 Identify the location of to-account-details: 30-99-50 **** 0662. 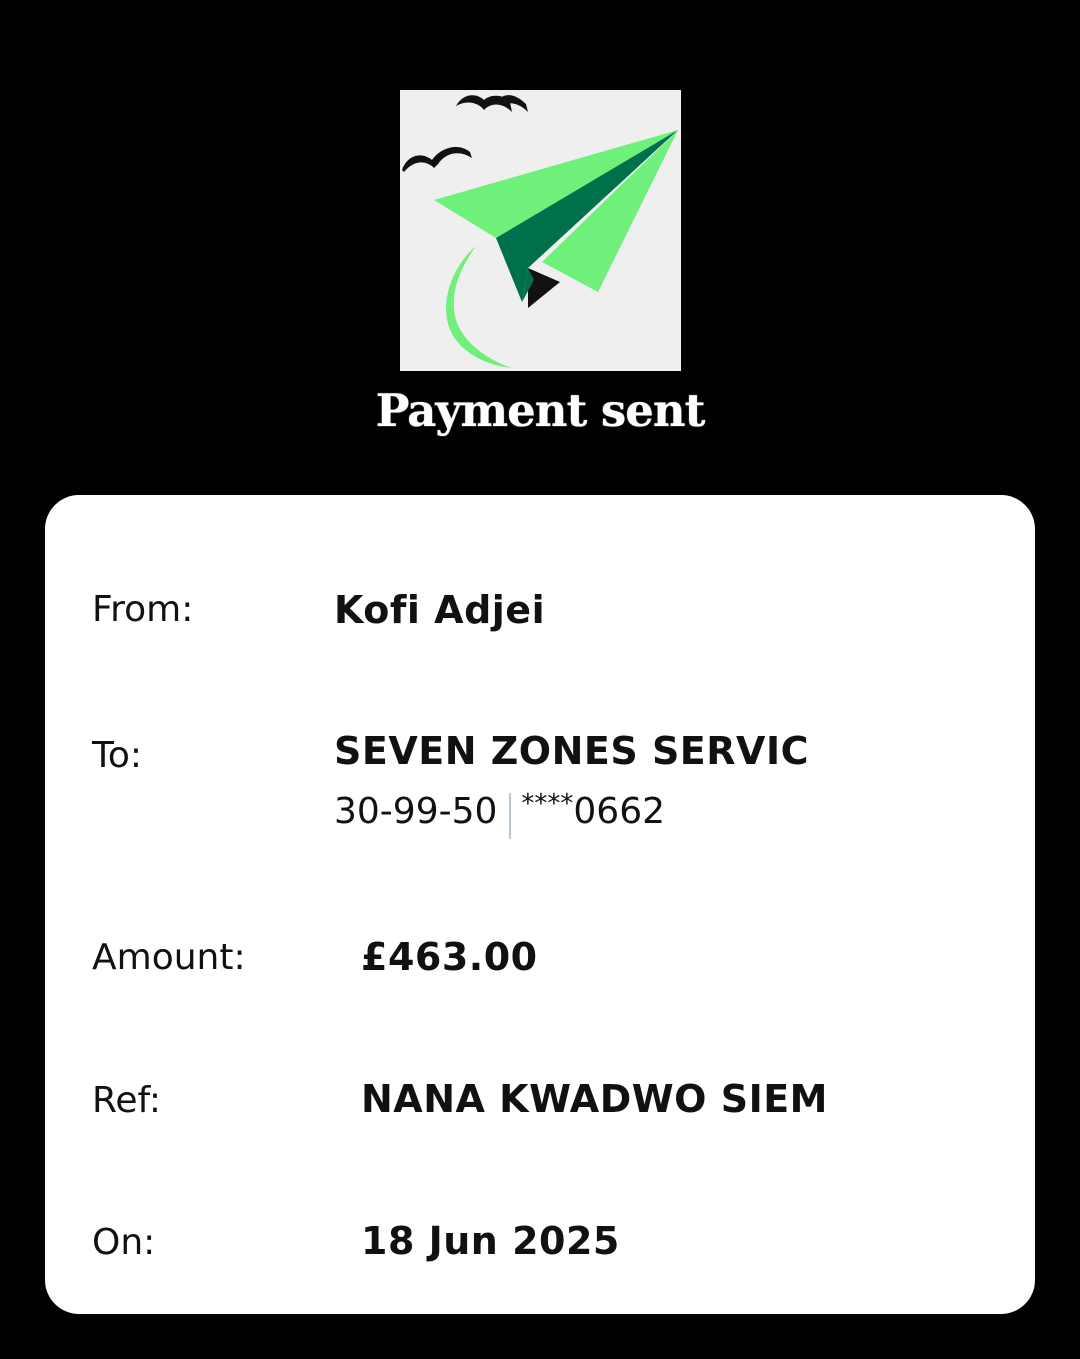
(500, 814).